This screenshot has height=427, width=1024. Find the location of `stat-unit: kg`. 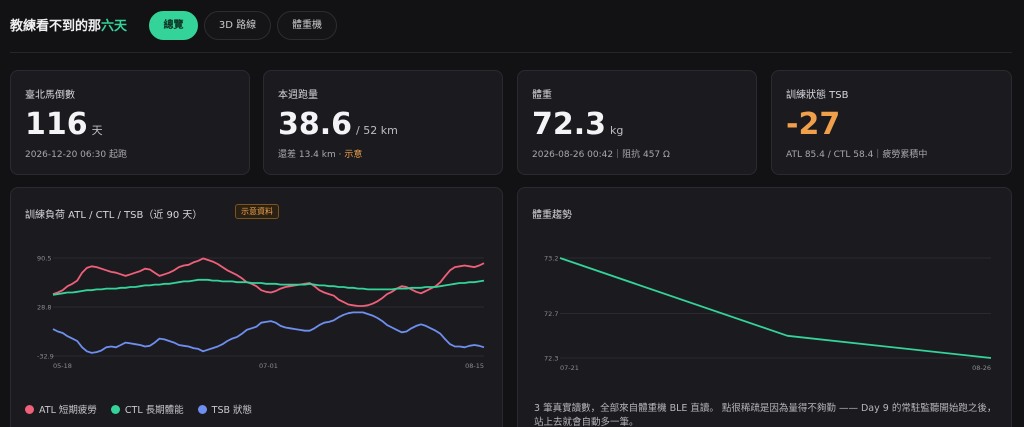

stat-unit: kg is located at coordinates (617, 130).